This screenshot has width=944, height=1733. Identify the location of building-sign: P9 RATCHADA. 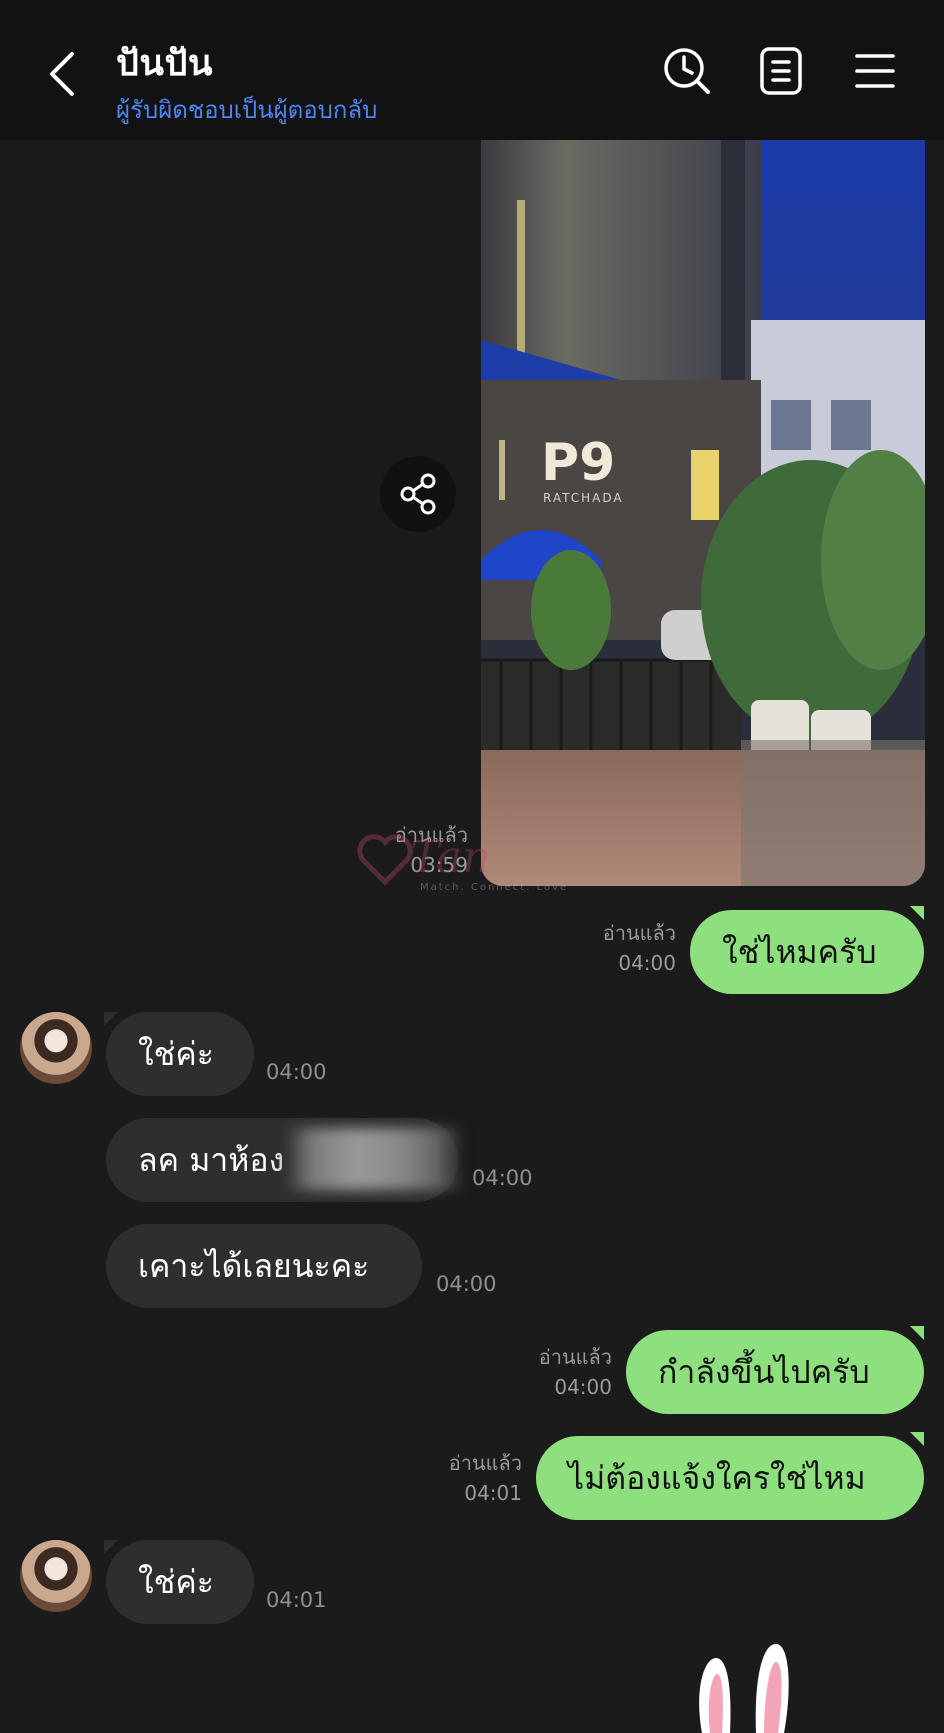
(582, 469).